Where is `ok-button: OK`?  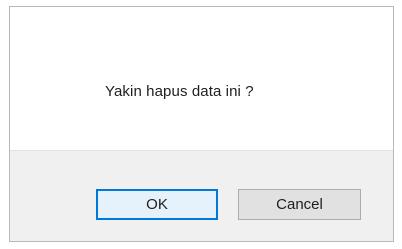 ok-button: OK is located at coordinates (157, 204).